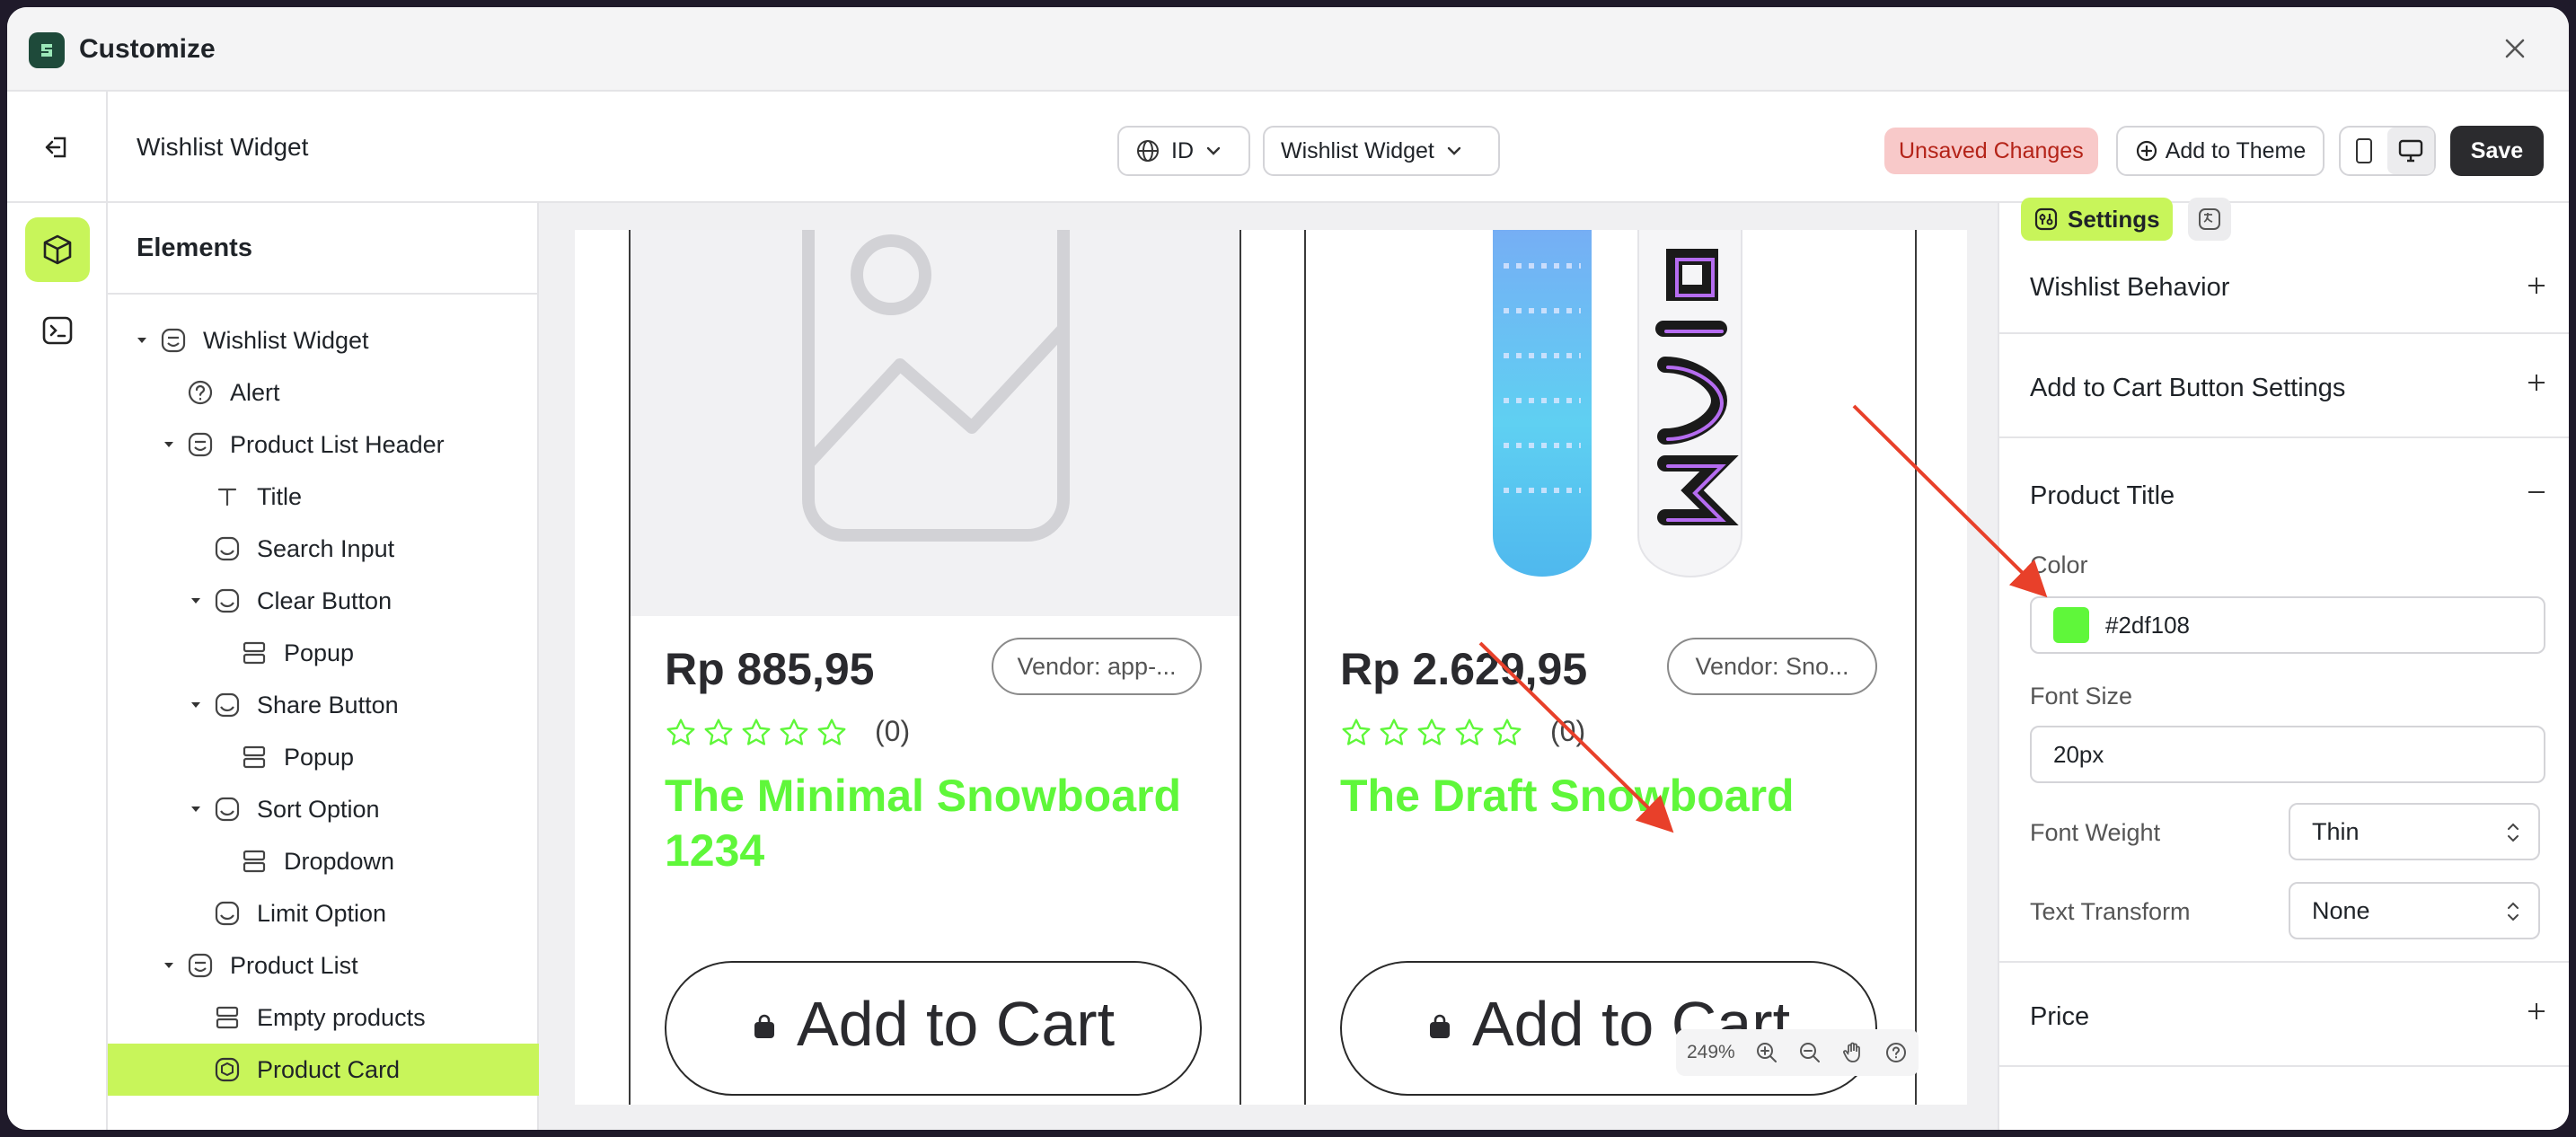  I want to click on add-to-theme-button: Add to Theme, so click(2220, 151).